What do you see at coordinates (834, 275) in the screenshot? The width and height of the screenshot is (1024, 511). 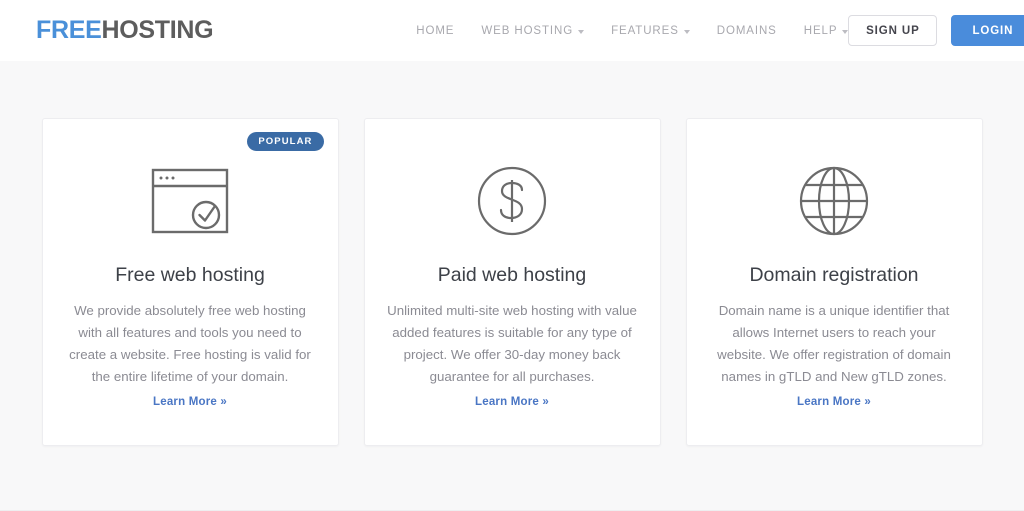 I see `card-title: Domain registration` at bounding box center [834, 275].